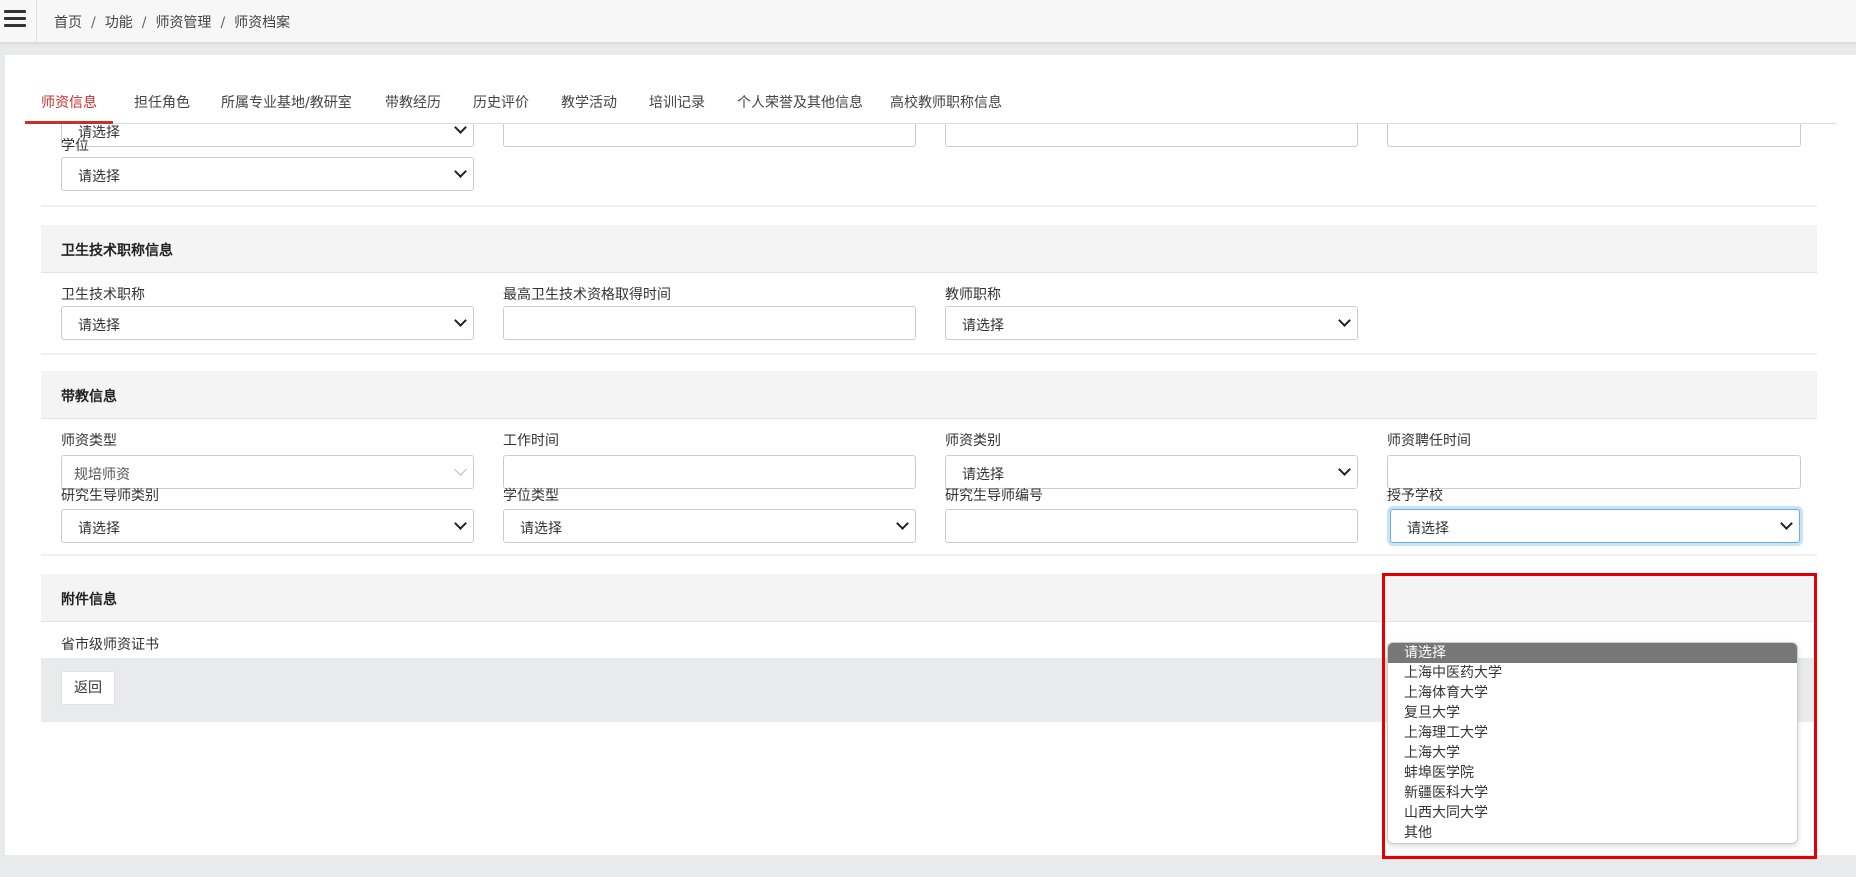  What do you see at coordinates (1592, 773) in the screenshot?
I see `school-option: 蚌埠医学院` at bounding box center [1592, 773].